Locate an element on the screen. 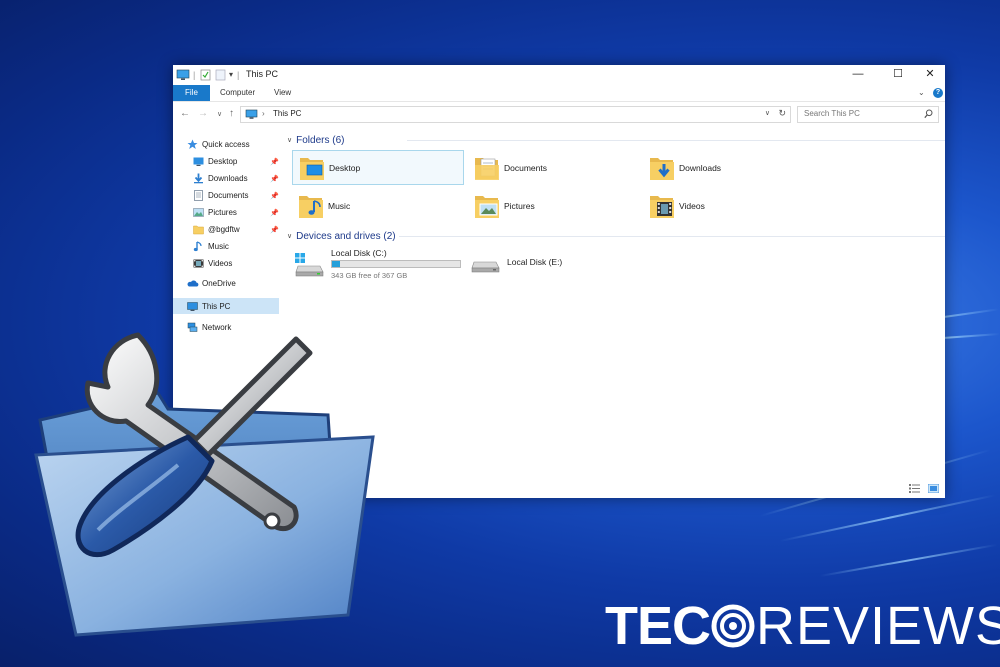 The height and width of the screenshot is (667, 1000). nav-label: Videos is located at coordinates (220, 263).